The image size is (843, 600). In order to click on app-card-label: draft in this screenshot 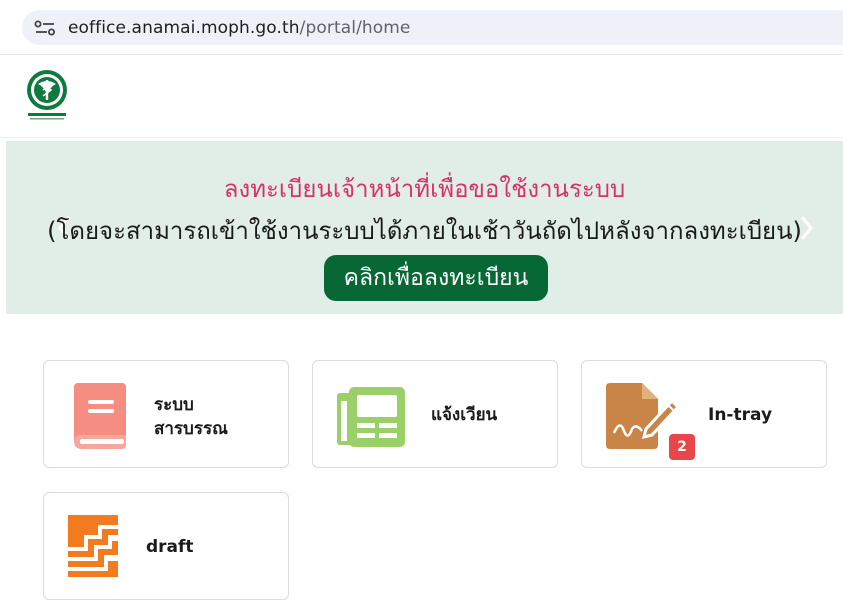, I will do `click(170, 547)`.